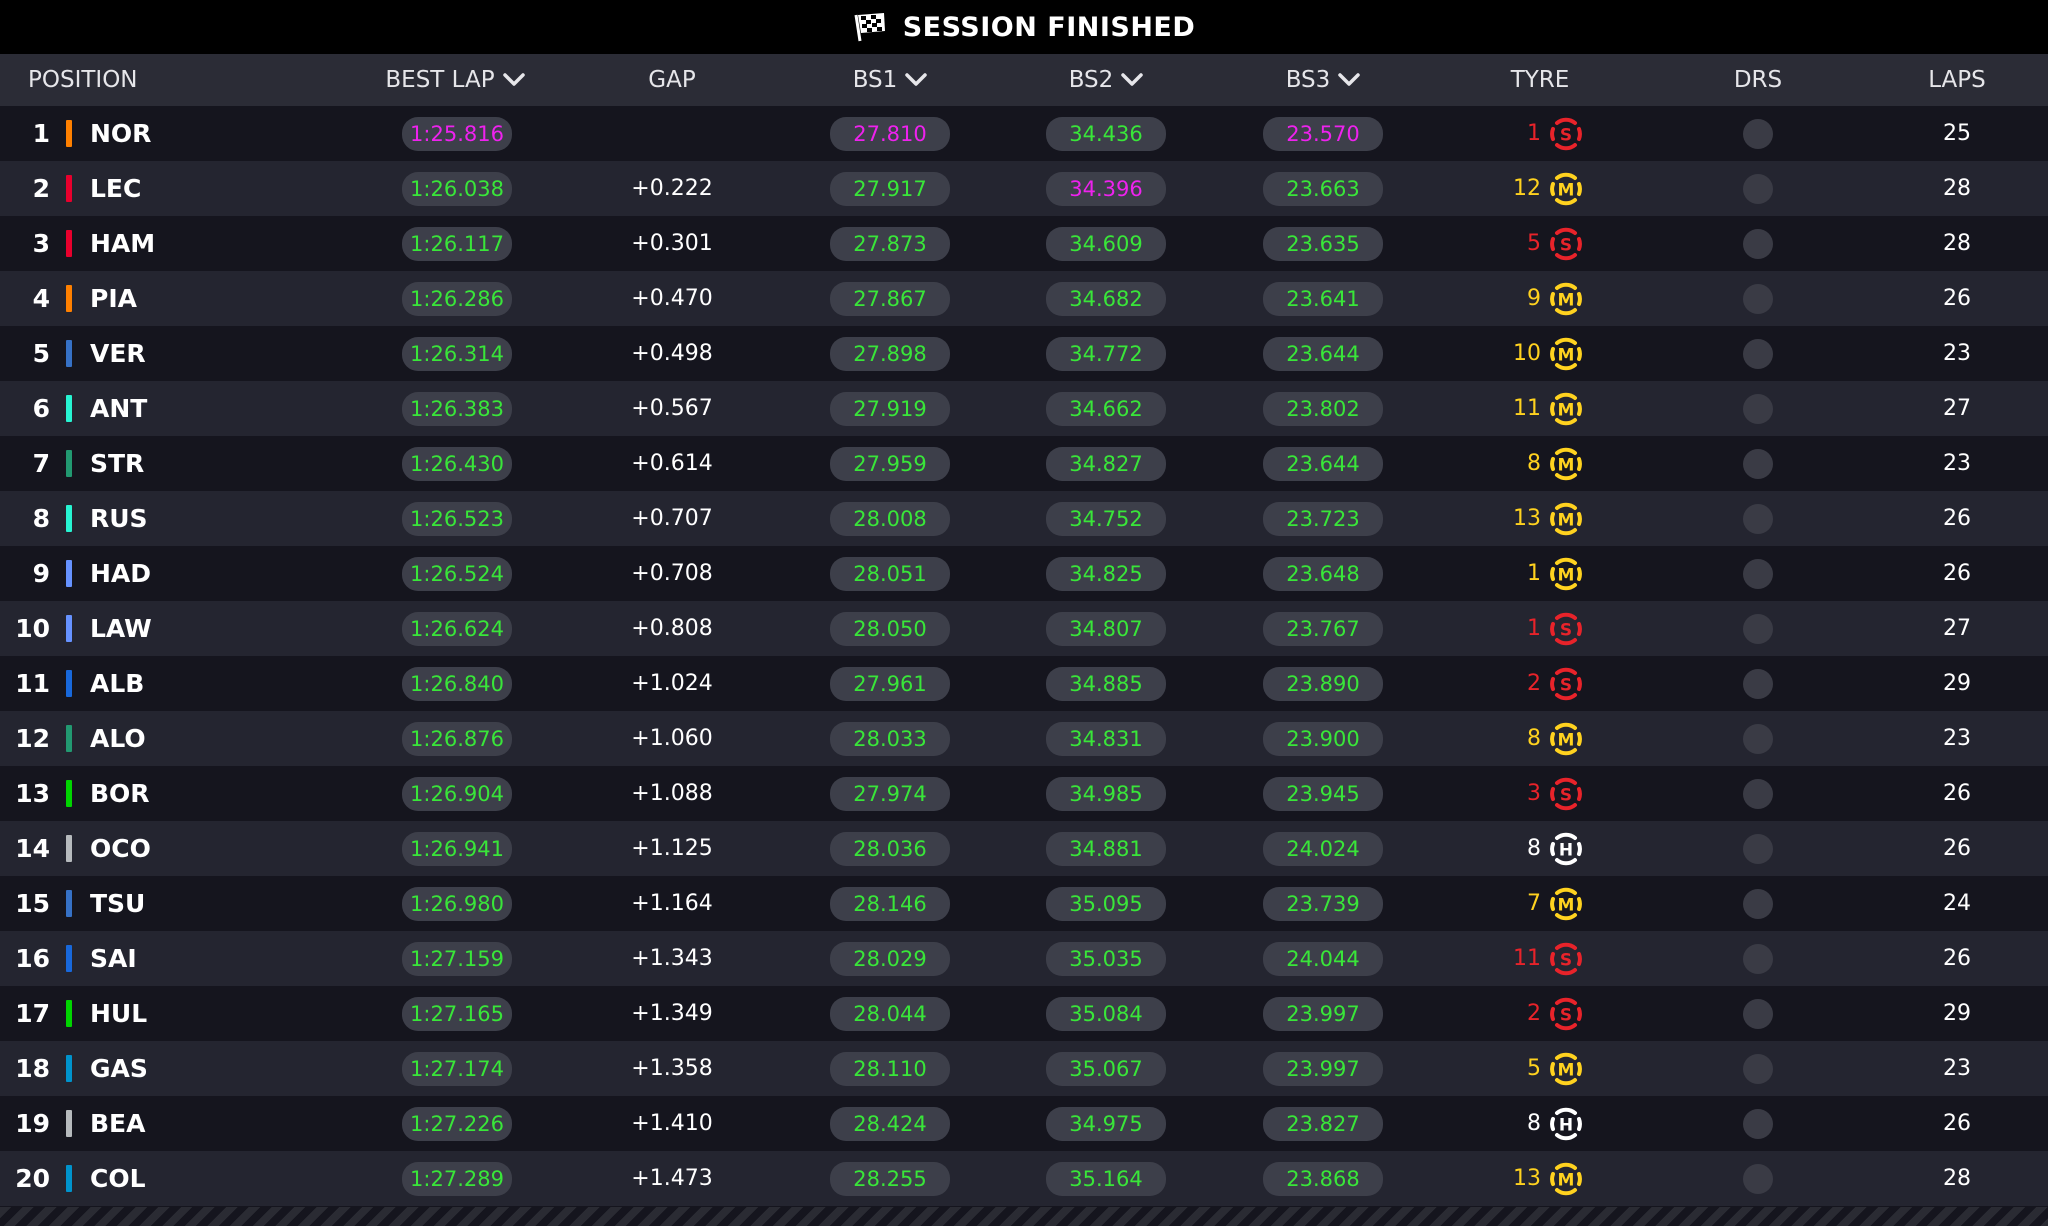 Image resolution: width=2048 pixels, height=1226 pixels. What do you see at coordinates (1534, 683) in the screenshot?
I see `tyre-age: 2` at bounding box center [1534, 683].